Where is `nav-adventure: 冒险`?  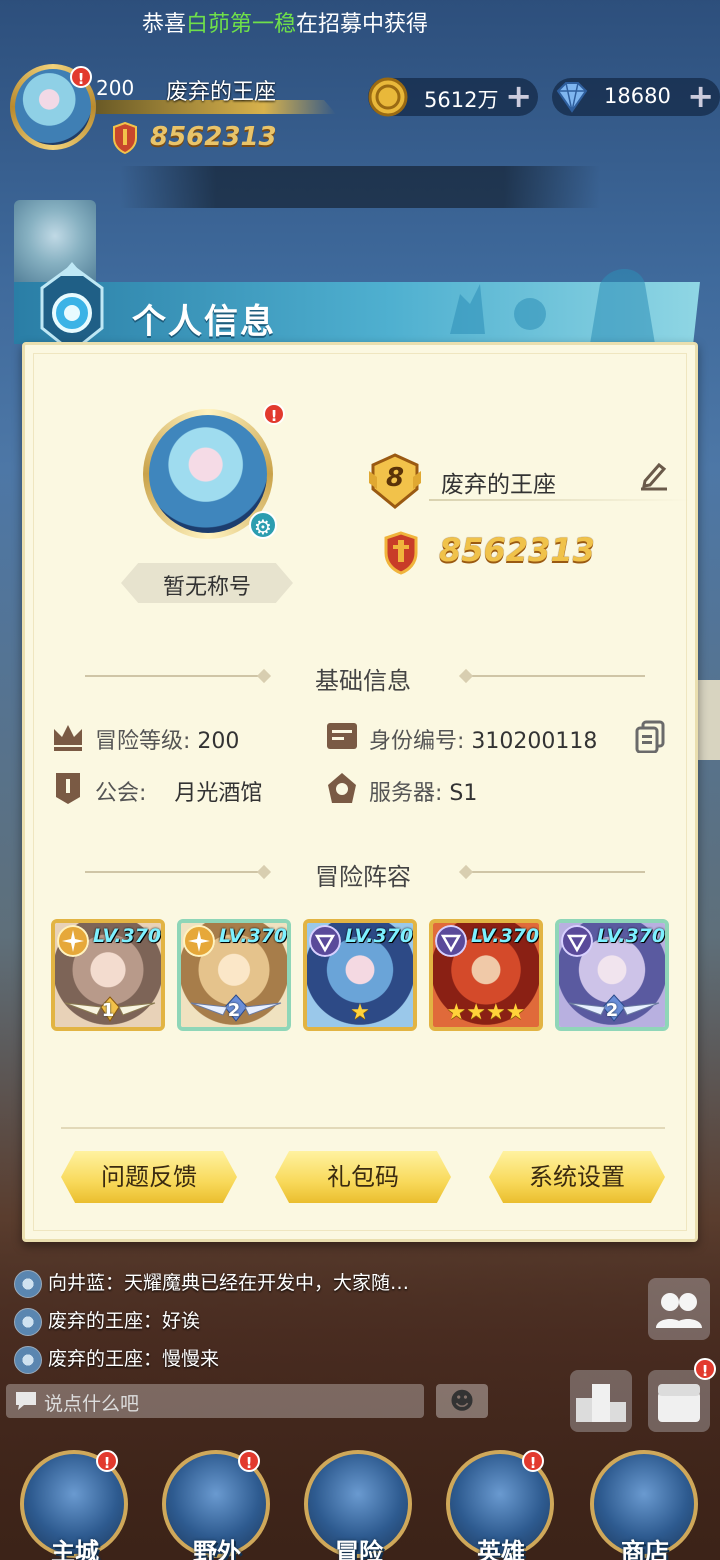 nav-adventure: 冒险 is located at coordinates (359, 1500).